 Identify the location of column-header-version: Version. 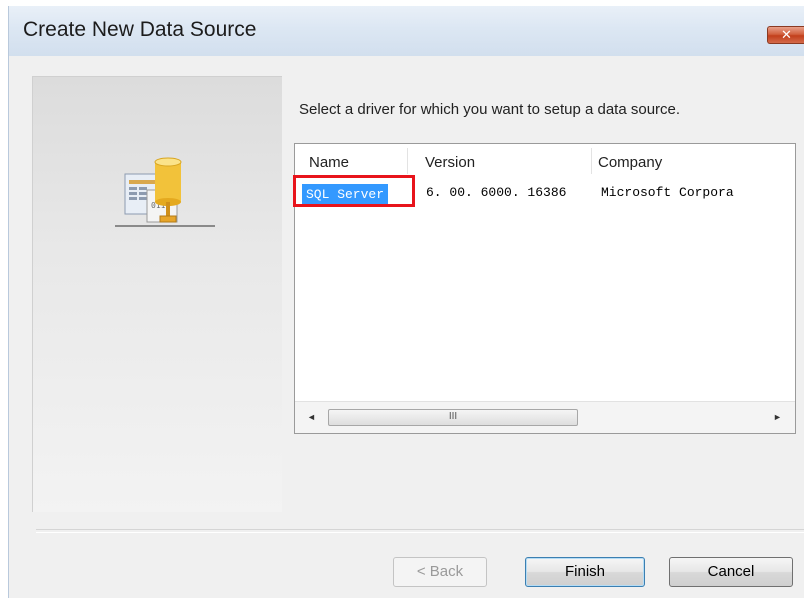
(450, 162).